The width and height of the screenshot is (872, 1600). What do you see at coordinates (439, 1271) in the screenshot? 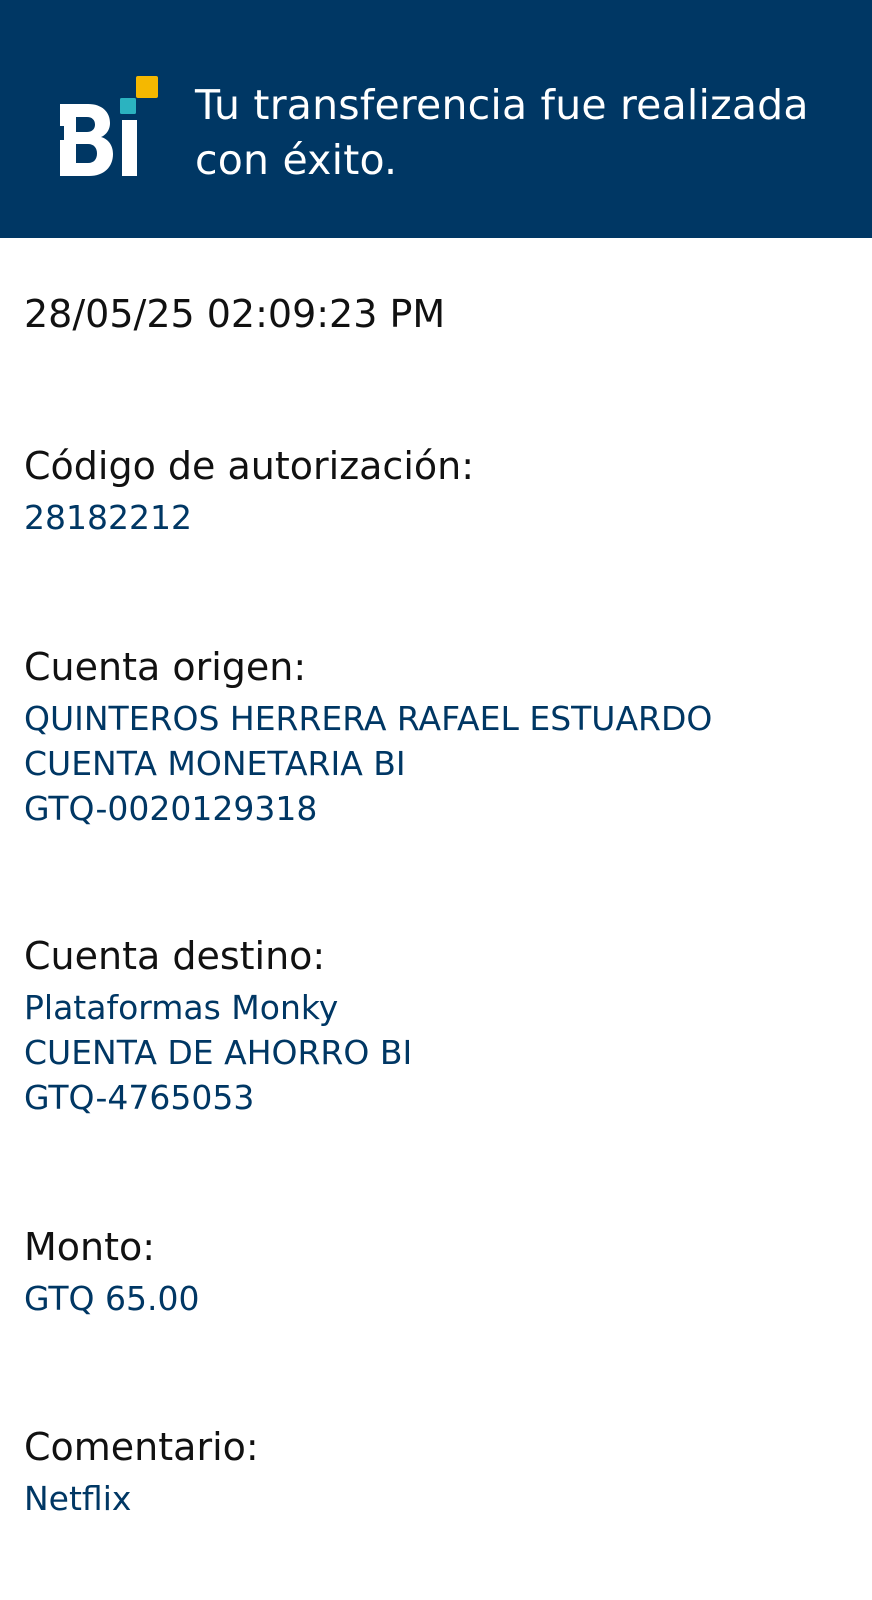
I see `amount-section: Monto: GTQ 65.00` at bounding box center [439, 1271].